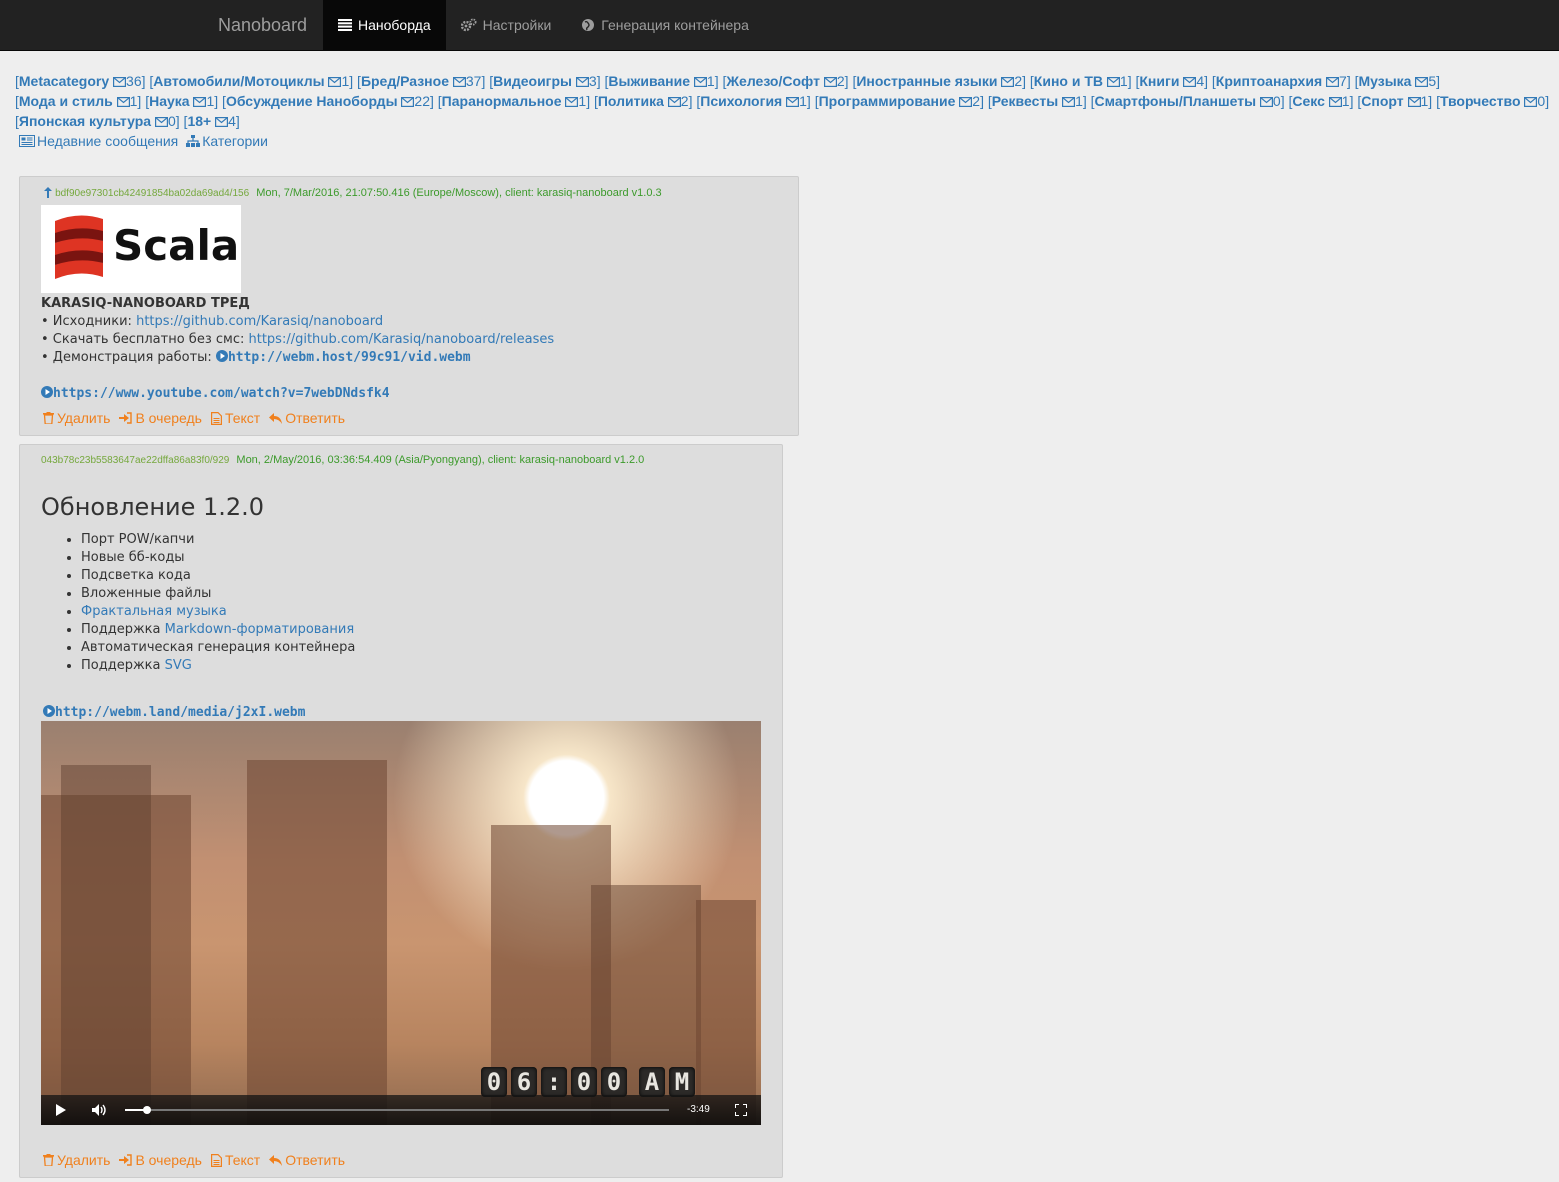 The width and height of the screenshot is (1559, 1182). I want to click on reply-icon, so click(276, 1160).